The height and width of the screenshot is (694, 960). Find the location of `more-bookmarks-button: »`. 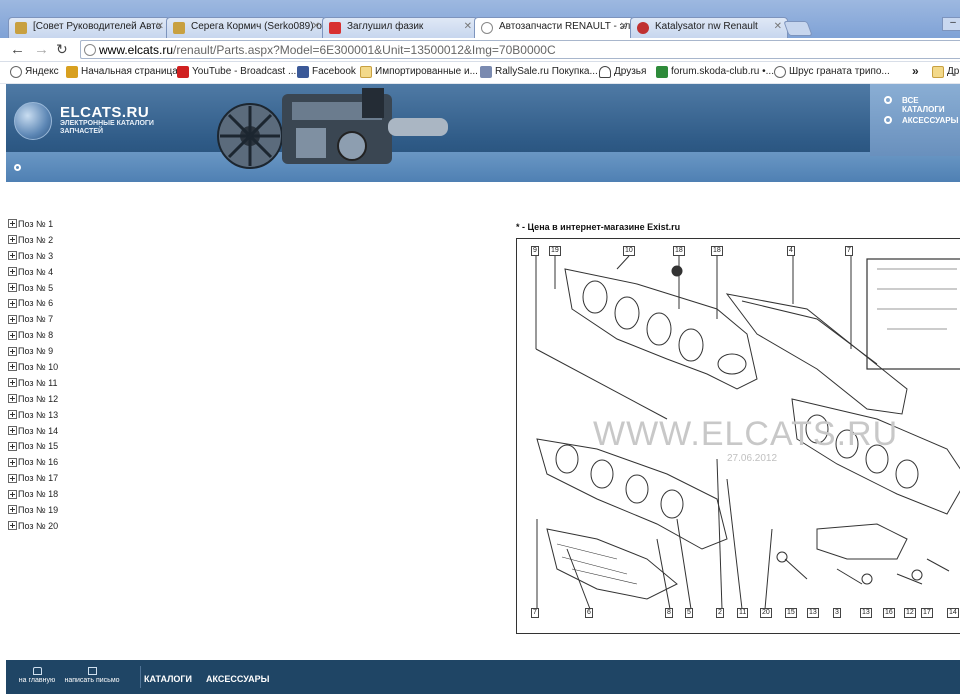

more-bookmarks-button: » is located at coordinates (915, 71).